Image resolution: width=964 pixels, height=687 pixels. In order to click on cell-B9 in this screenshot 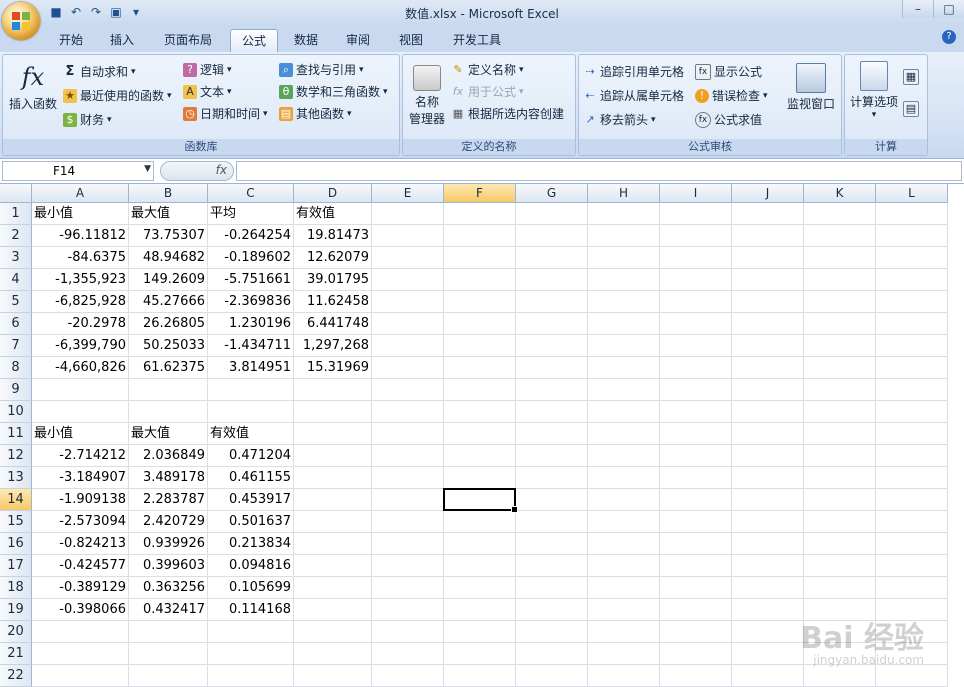, I will do `click(168, 390)`.